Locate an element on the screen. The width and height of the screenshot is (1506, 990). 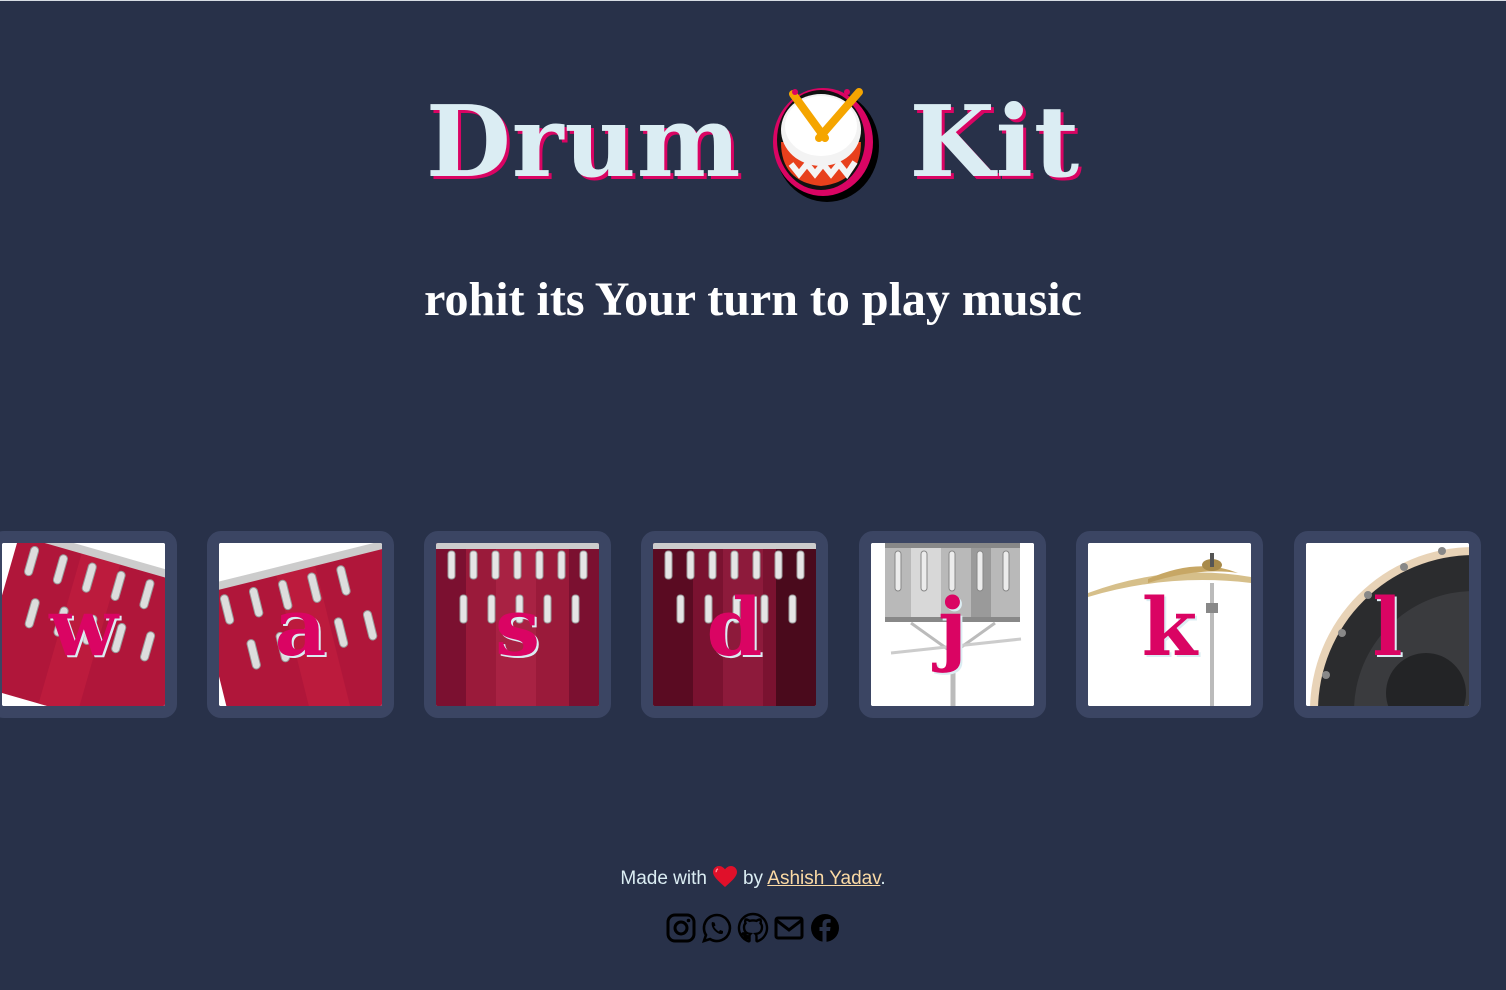
title-word-kit: Kit is located at coordinates (995, 142).